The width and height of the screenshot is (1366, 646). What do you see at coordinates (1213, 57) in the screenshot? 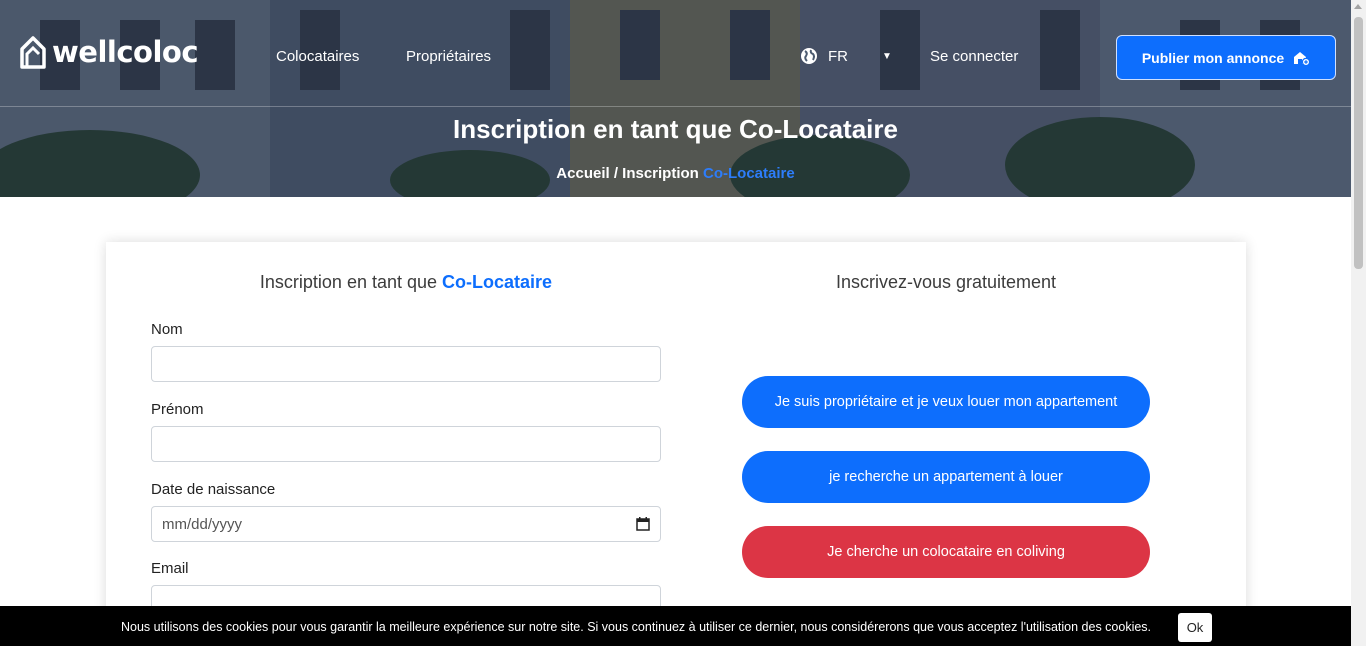
I see `publish-button-label: Publier mon annonce` at bounding box center [1213, 57].